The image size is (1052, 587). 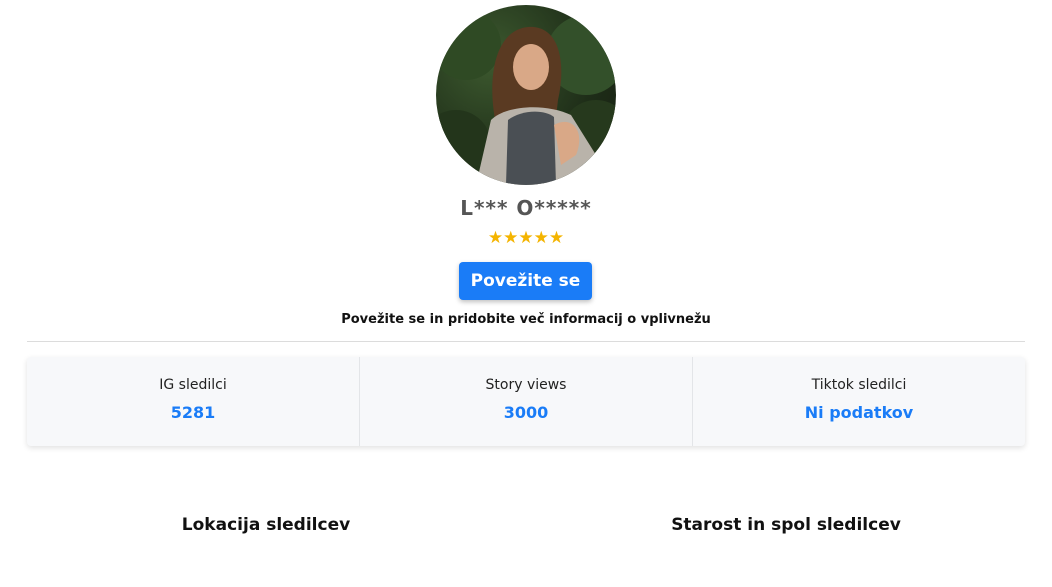 I want to click on profile-photo-icon, so click(x=526, y=97).